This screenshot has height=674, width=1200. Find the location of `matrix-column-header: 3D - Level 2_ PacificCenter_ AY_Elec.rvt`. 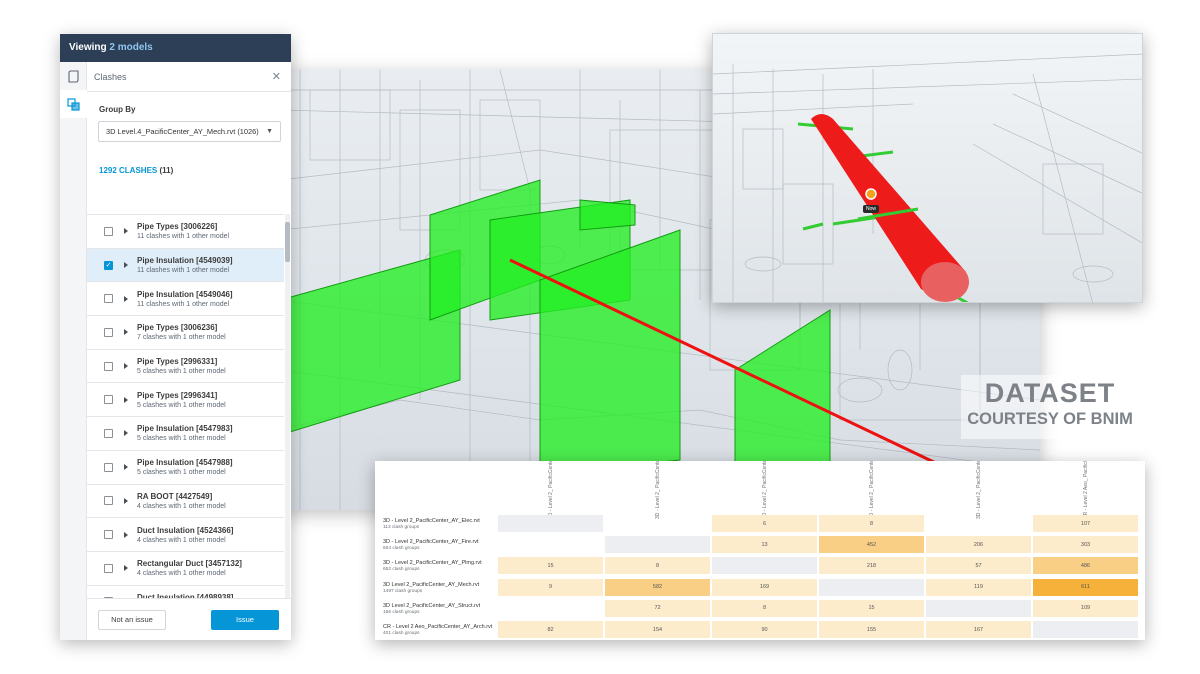

matrix-column-header: 3D - Level 2_ PacificCenter_ AY_Elec.rvt is located at coordinates (551, 490).